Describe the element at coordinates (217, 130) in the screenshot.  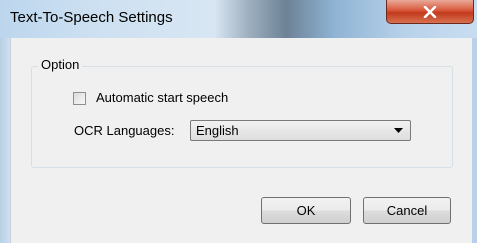
I see `ocr-languages-value: English` at that location.